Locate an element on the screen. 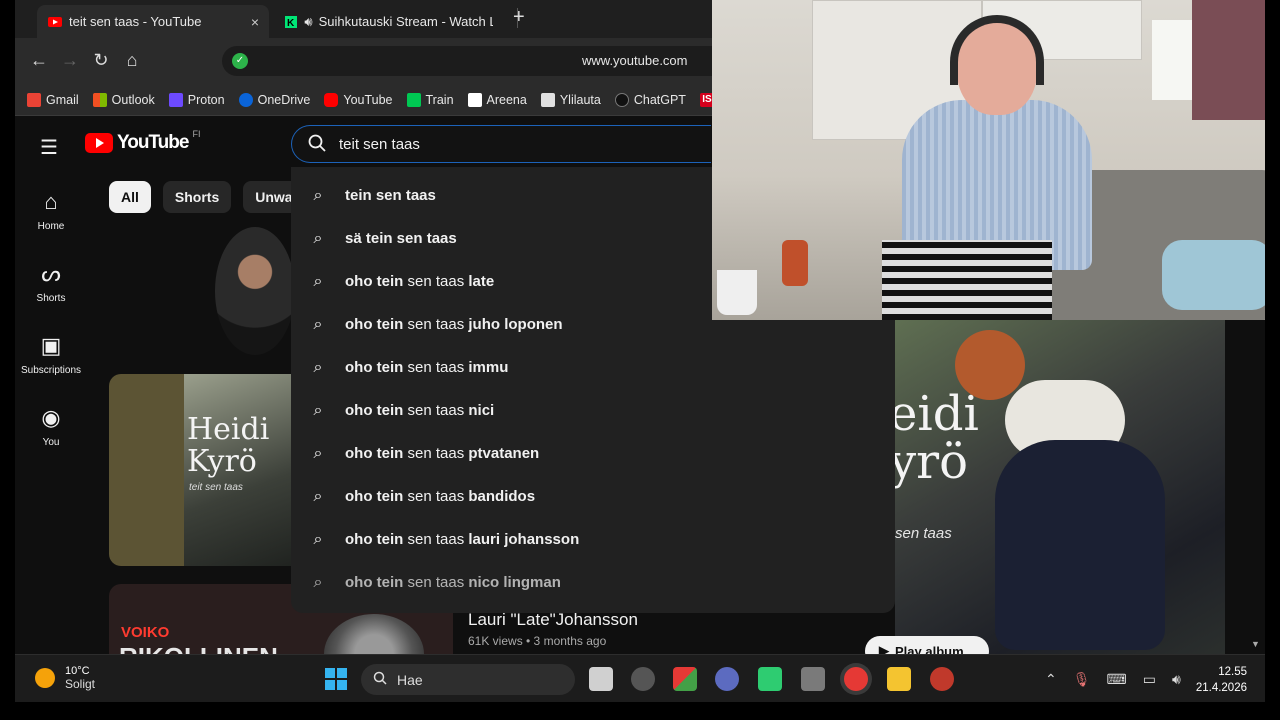 Image resolution: width=1280 pixels, height=720 pixels. suggestion-item: ⌕ oho tein sen taas immu is located at coordinates (593, 367).